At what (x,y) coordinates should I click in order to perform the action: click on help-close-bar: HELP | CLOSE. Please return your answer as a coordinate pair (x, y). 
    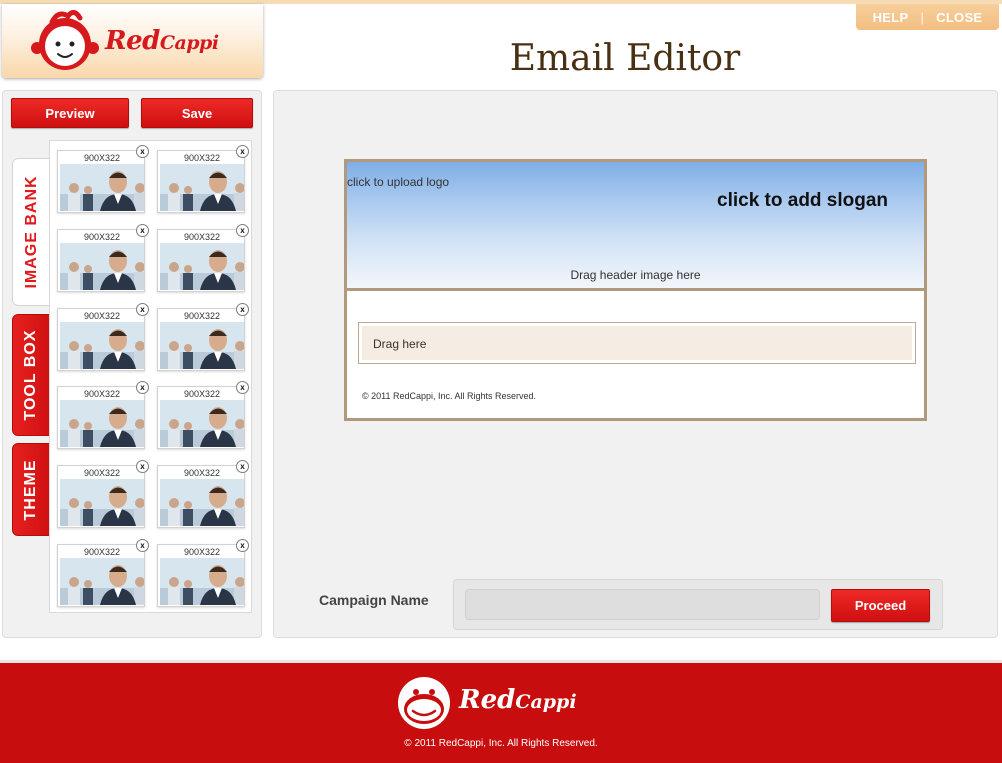
    Looking at the image, I should click on (927, 17).